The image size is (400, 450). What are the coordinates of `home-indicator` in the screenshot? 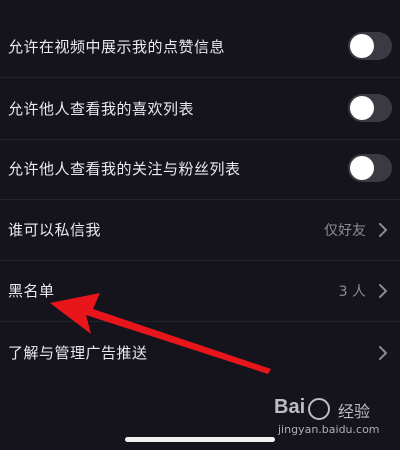 It's located at (200, 439).